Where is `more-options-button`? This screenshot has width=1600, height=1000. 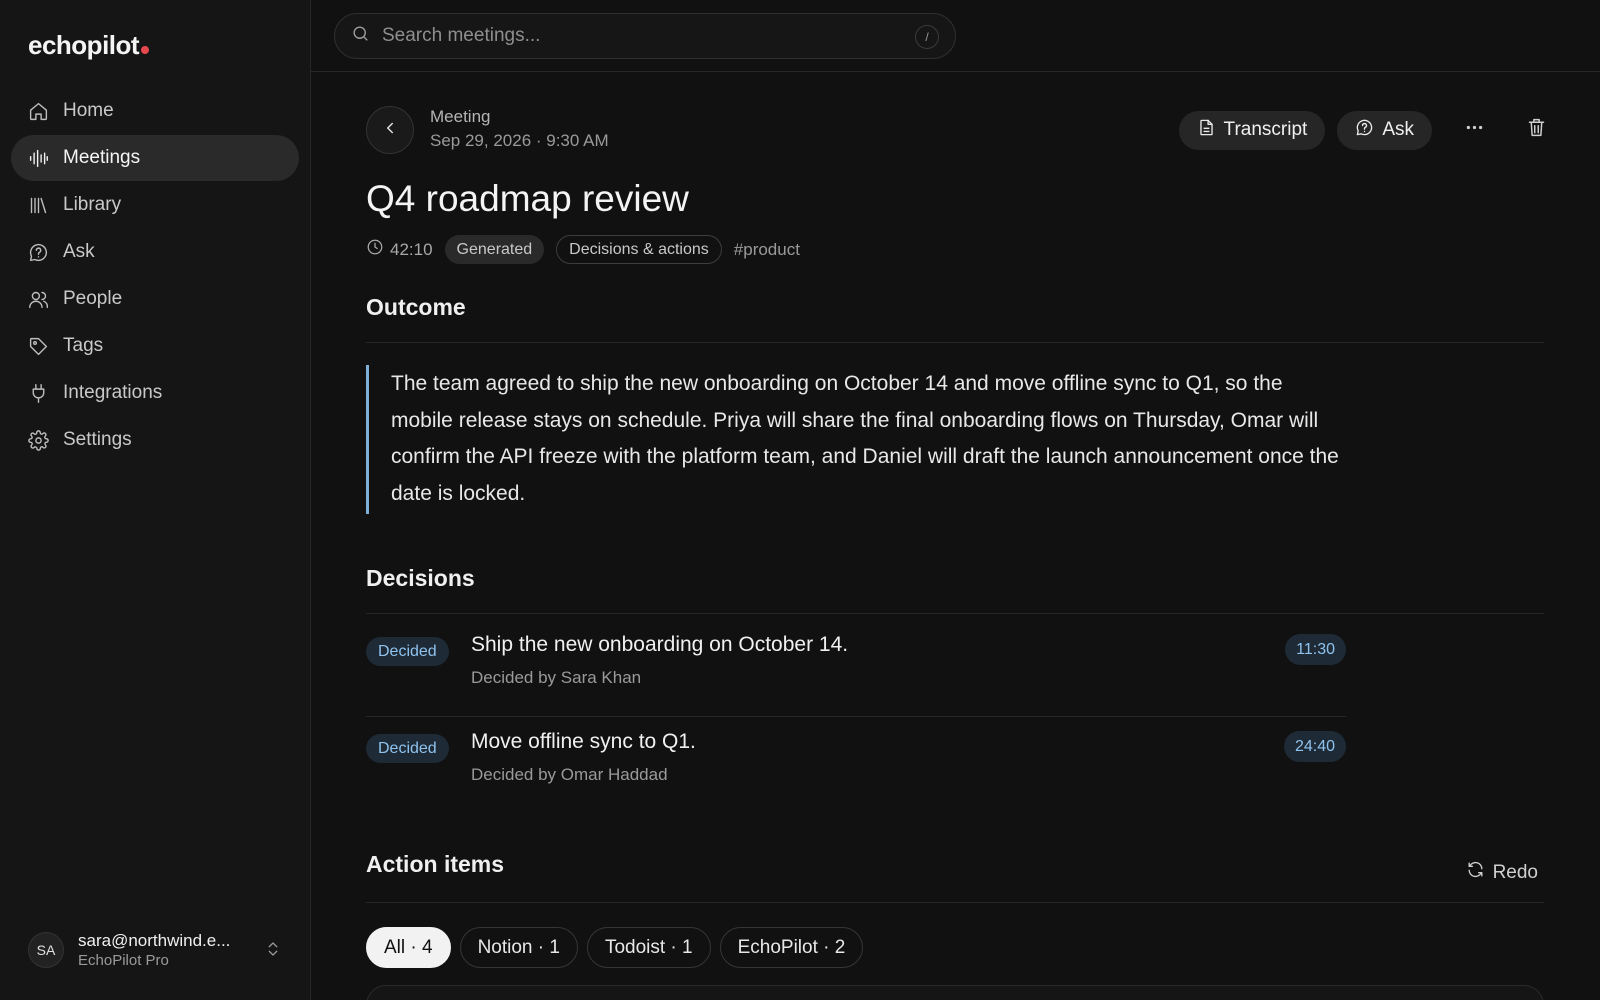 more-options-button is located at coordinates (1474, 130).